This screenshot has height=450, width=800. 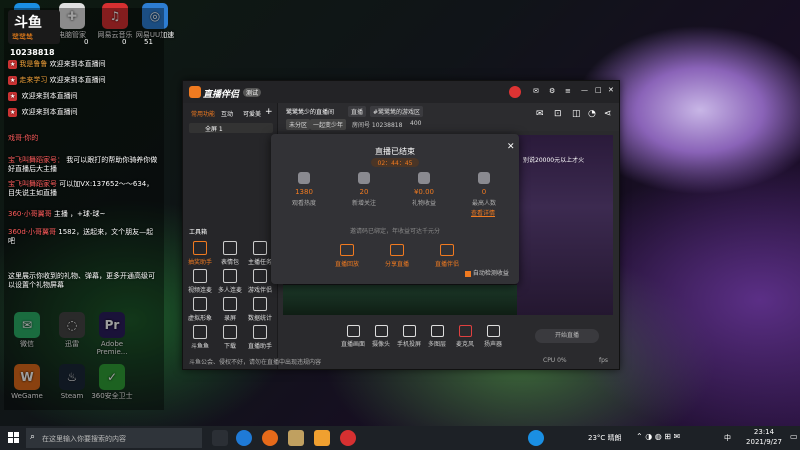 What do you see at coordinates (227, 113) in the screenshot?
I see `tab-interaction: 互动` at bounding box center [227, 113].